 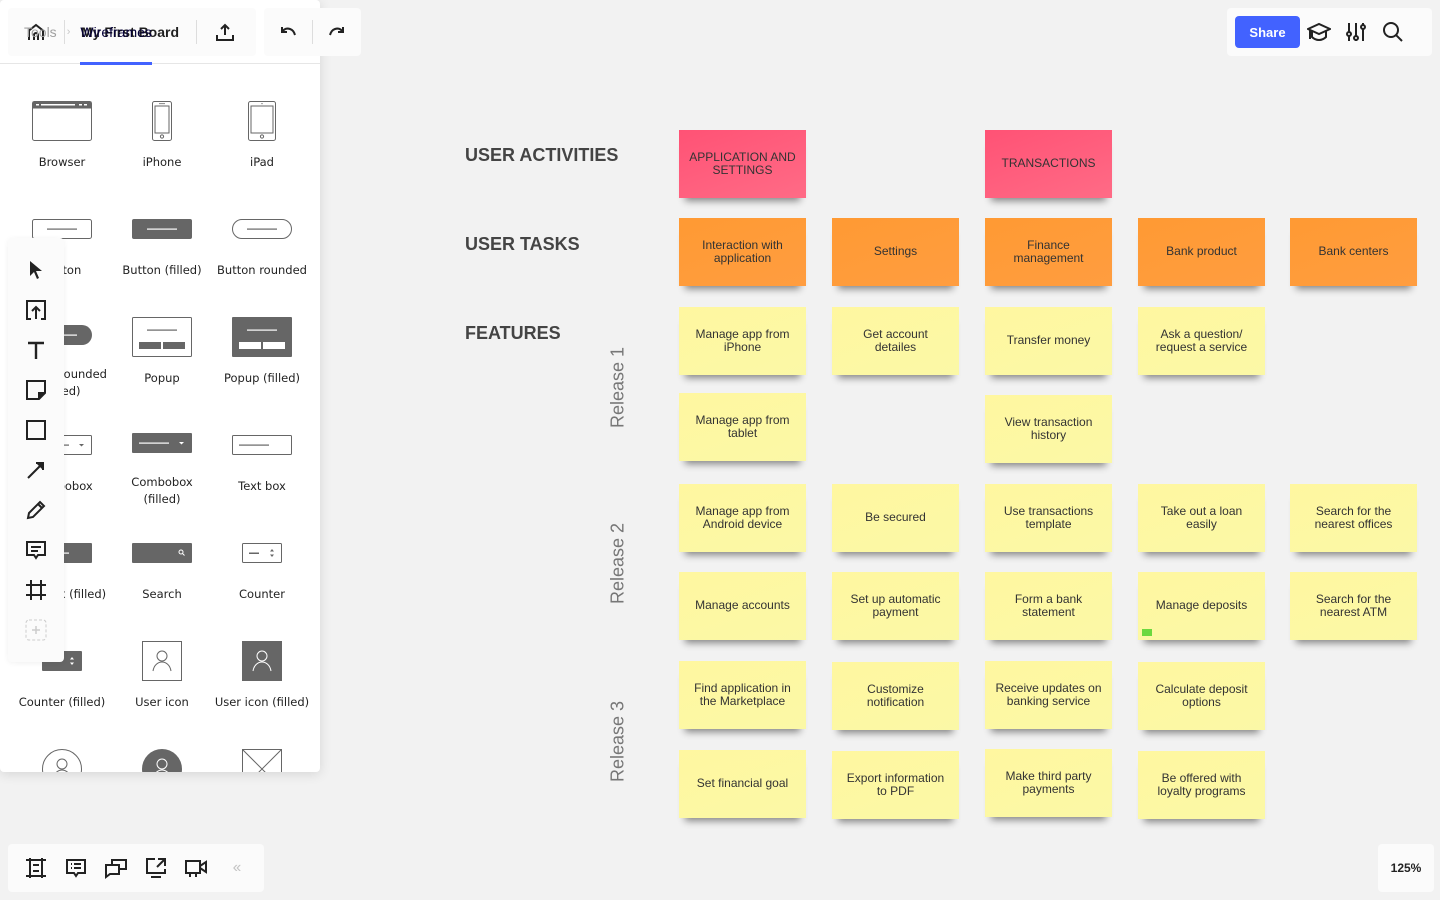 What do you see at coordinates (162, 130) in the screenshot?
I see `library-item-iphone: iPhone` at bounding box center [162, 130].